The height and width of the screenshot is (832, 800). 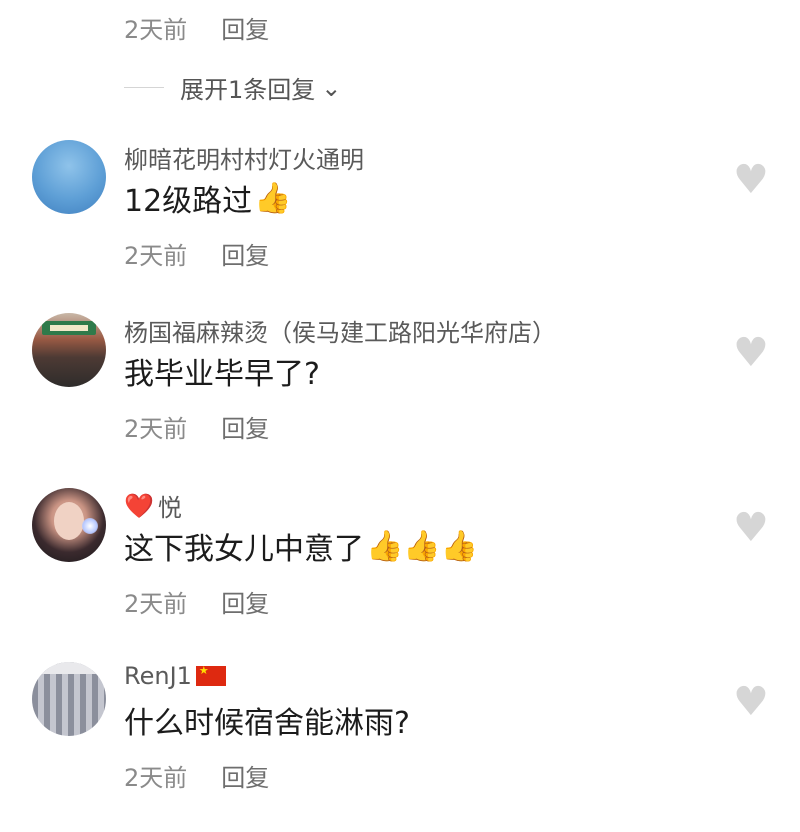 I want to click on comment-text-content: 什么时候宿舍能淋雨?, so click(x=267, y=723).